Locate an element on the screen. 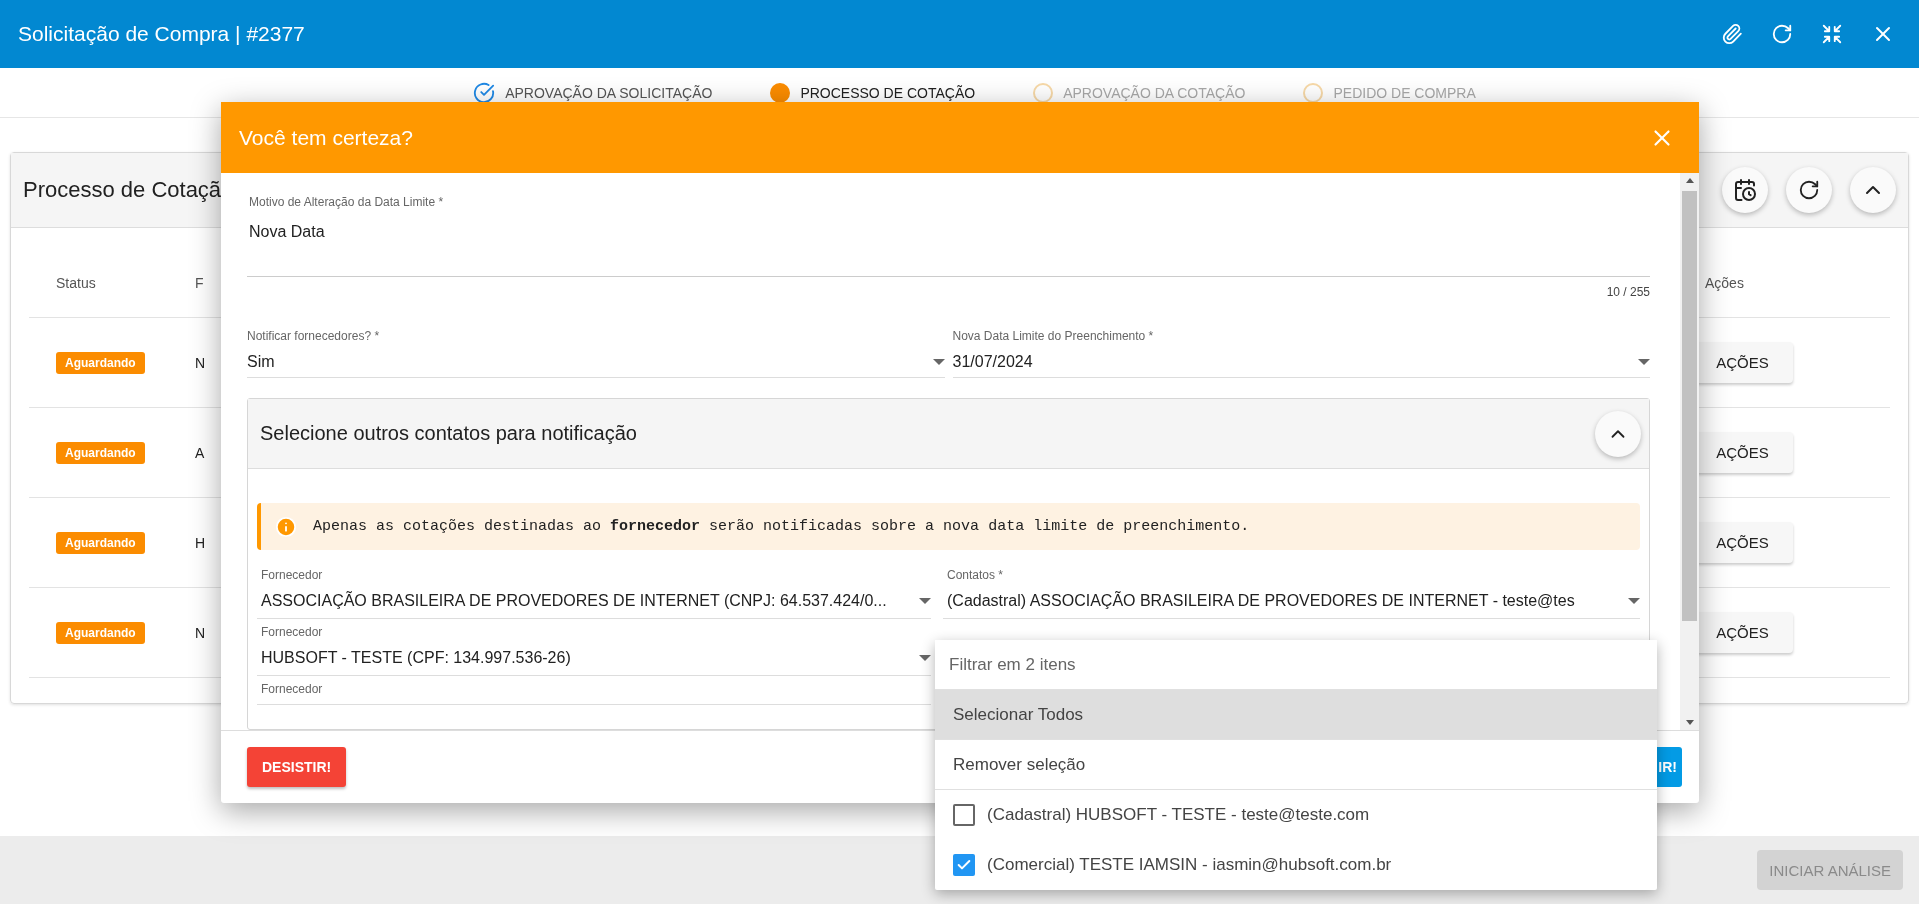 The width and height of the screenshot is (1919, 904). field-value: (Cadastral) ASSOCIAÇÃO BRASILEIRA DE PROVEDORES DE INTERNET - teste@tes is located at coordinates (1261, 601).